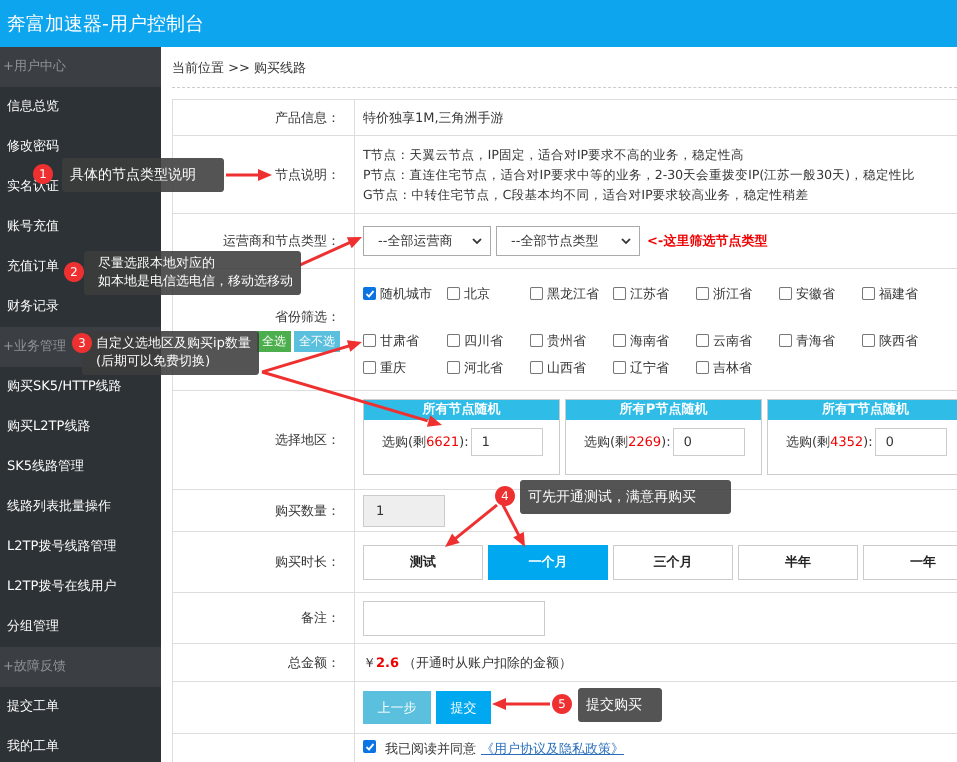 This screenshot has height=762, width=957. What do you see at coordinates (320, 618) in the screenshot?
I see `field-label: 备注：` at bounding box center [320, 618].